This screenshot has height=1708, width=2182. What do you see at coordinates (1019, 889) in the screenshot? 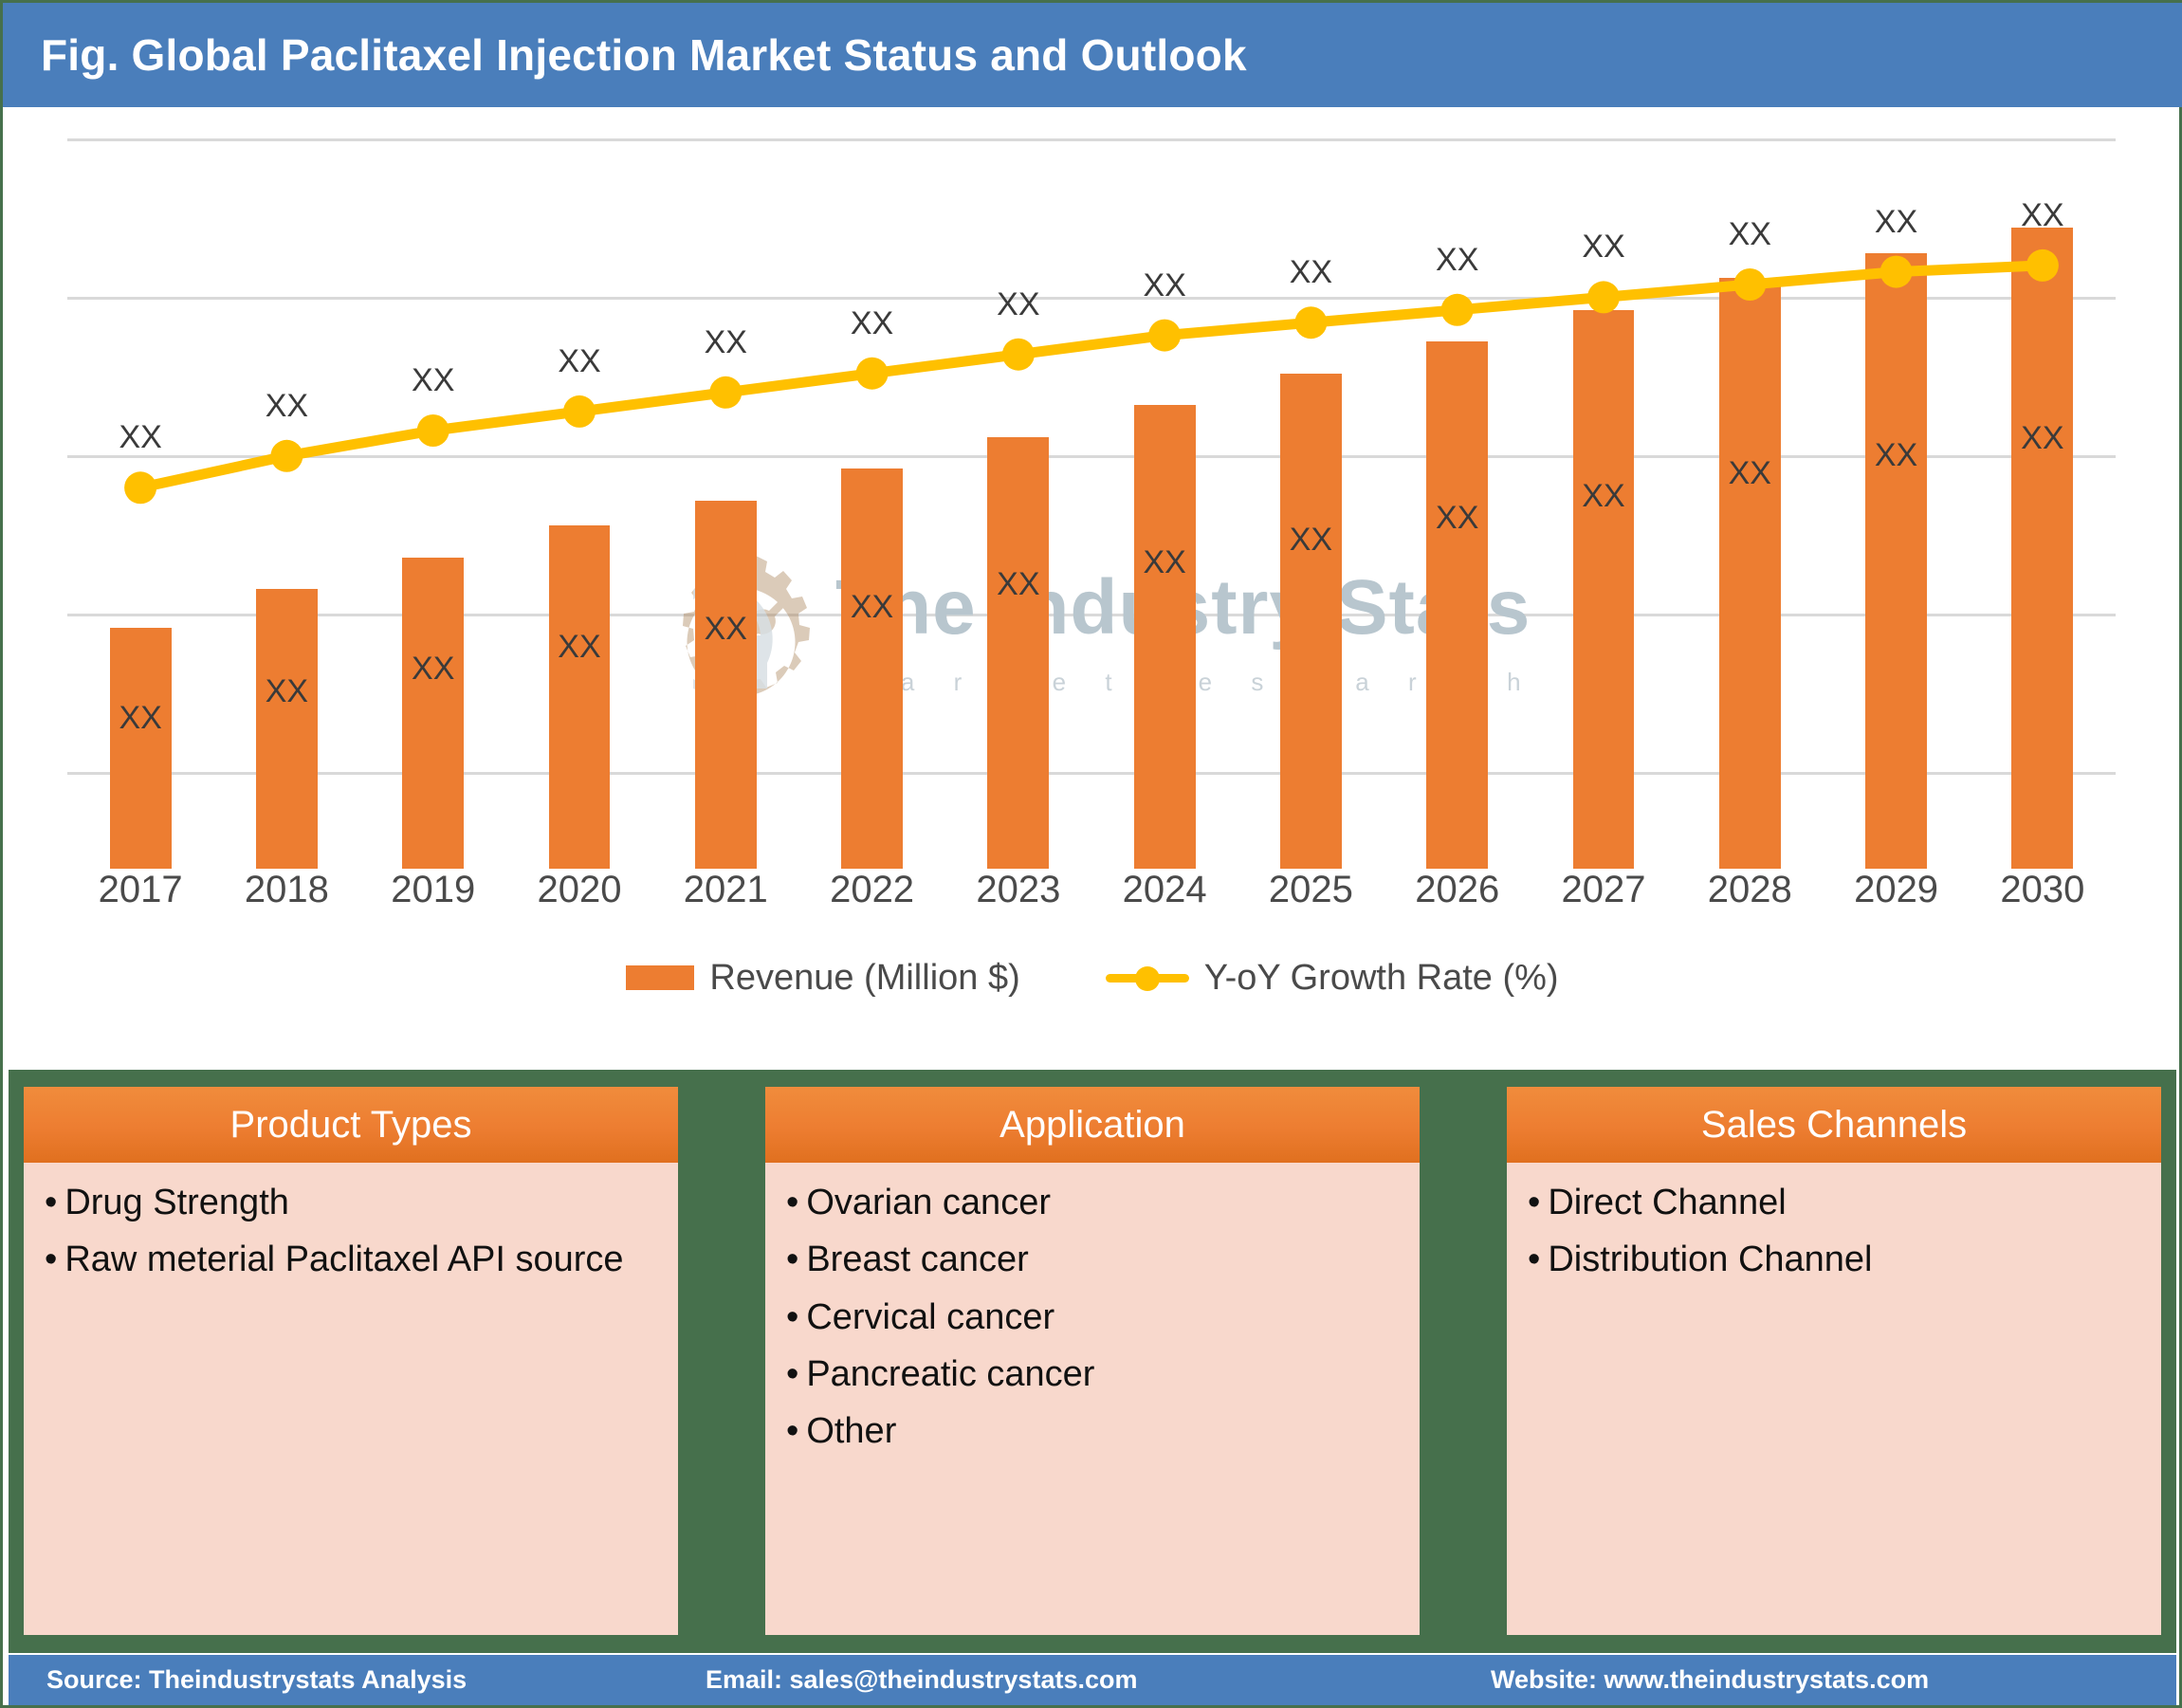
I see `x-axis-tick-label: 2023` at bounding box center [1019, 889].